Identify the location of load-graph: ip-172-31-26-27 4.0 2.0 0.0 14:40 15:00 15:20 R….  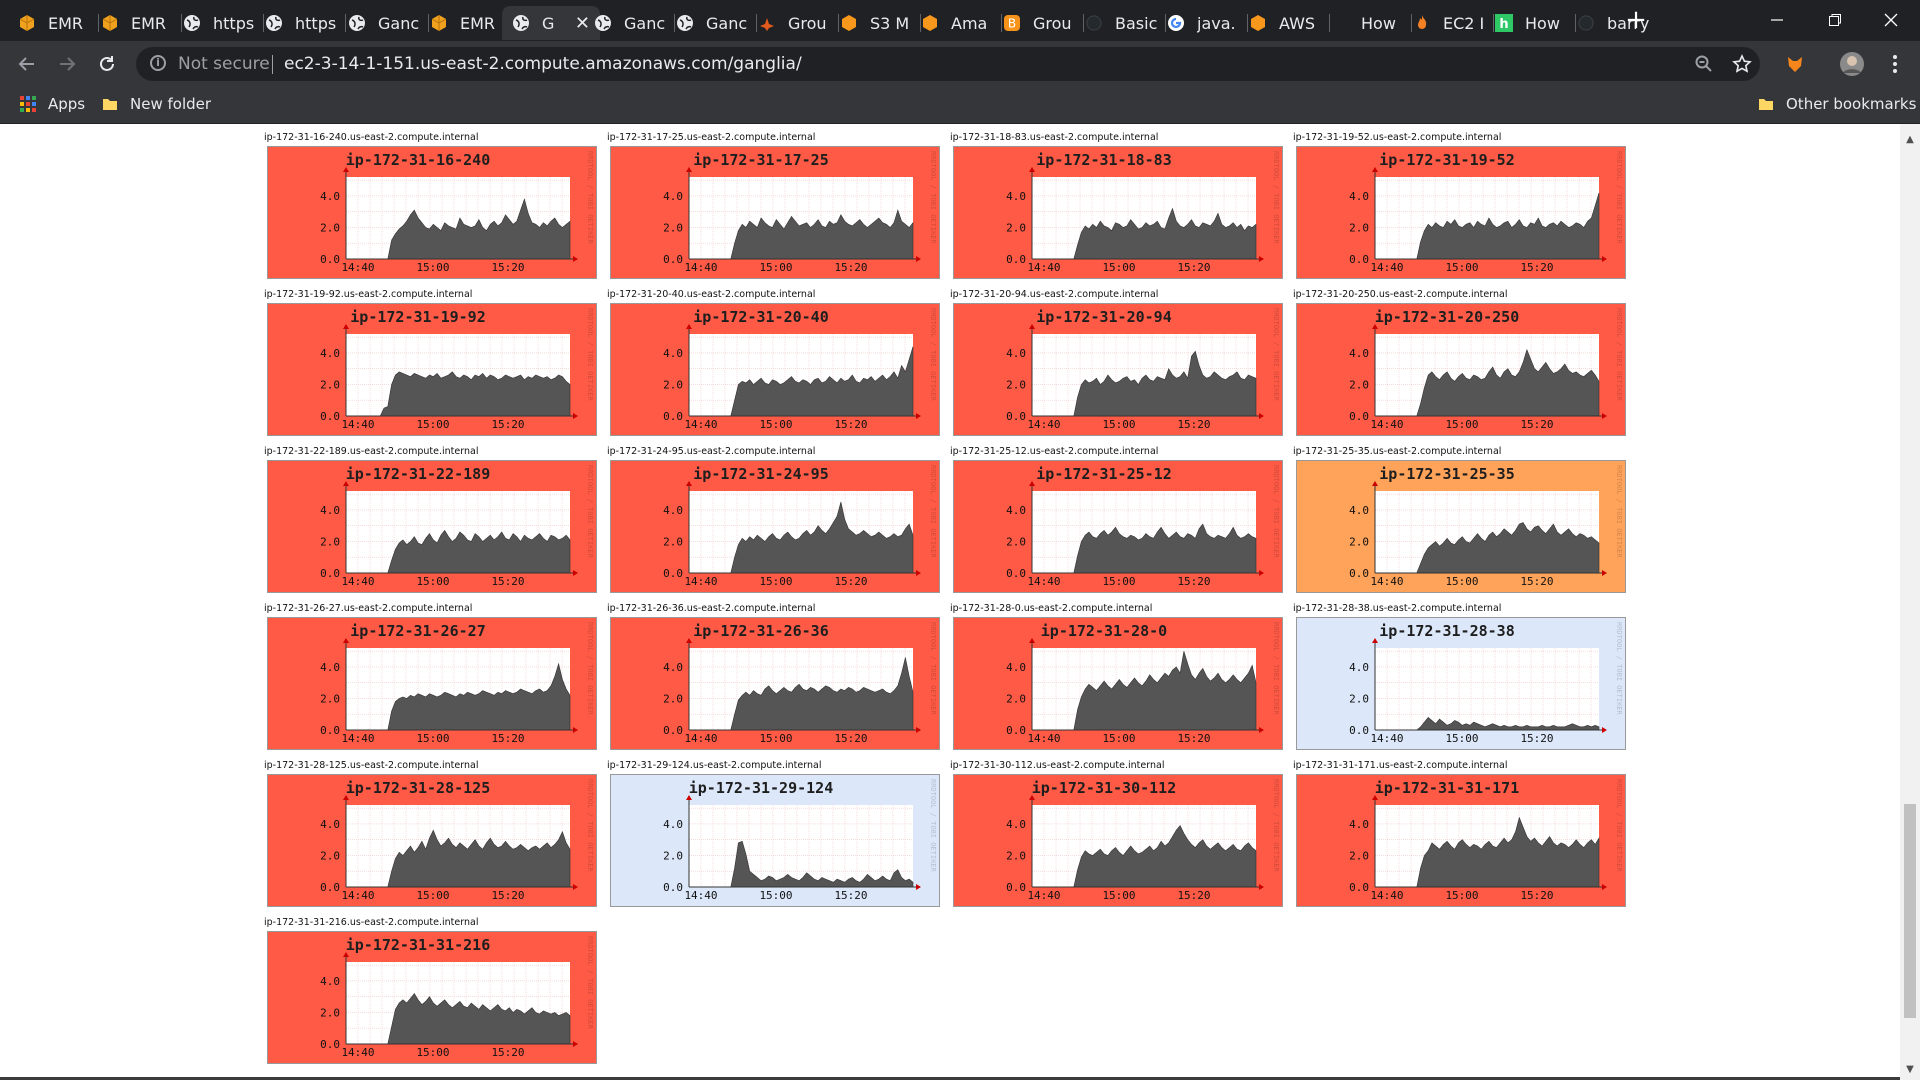
(432, 683).